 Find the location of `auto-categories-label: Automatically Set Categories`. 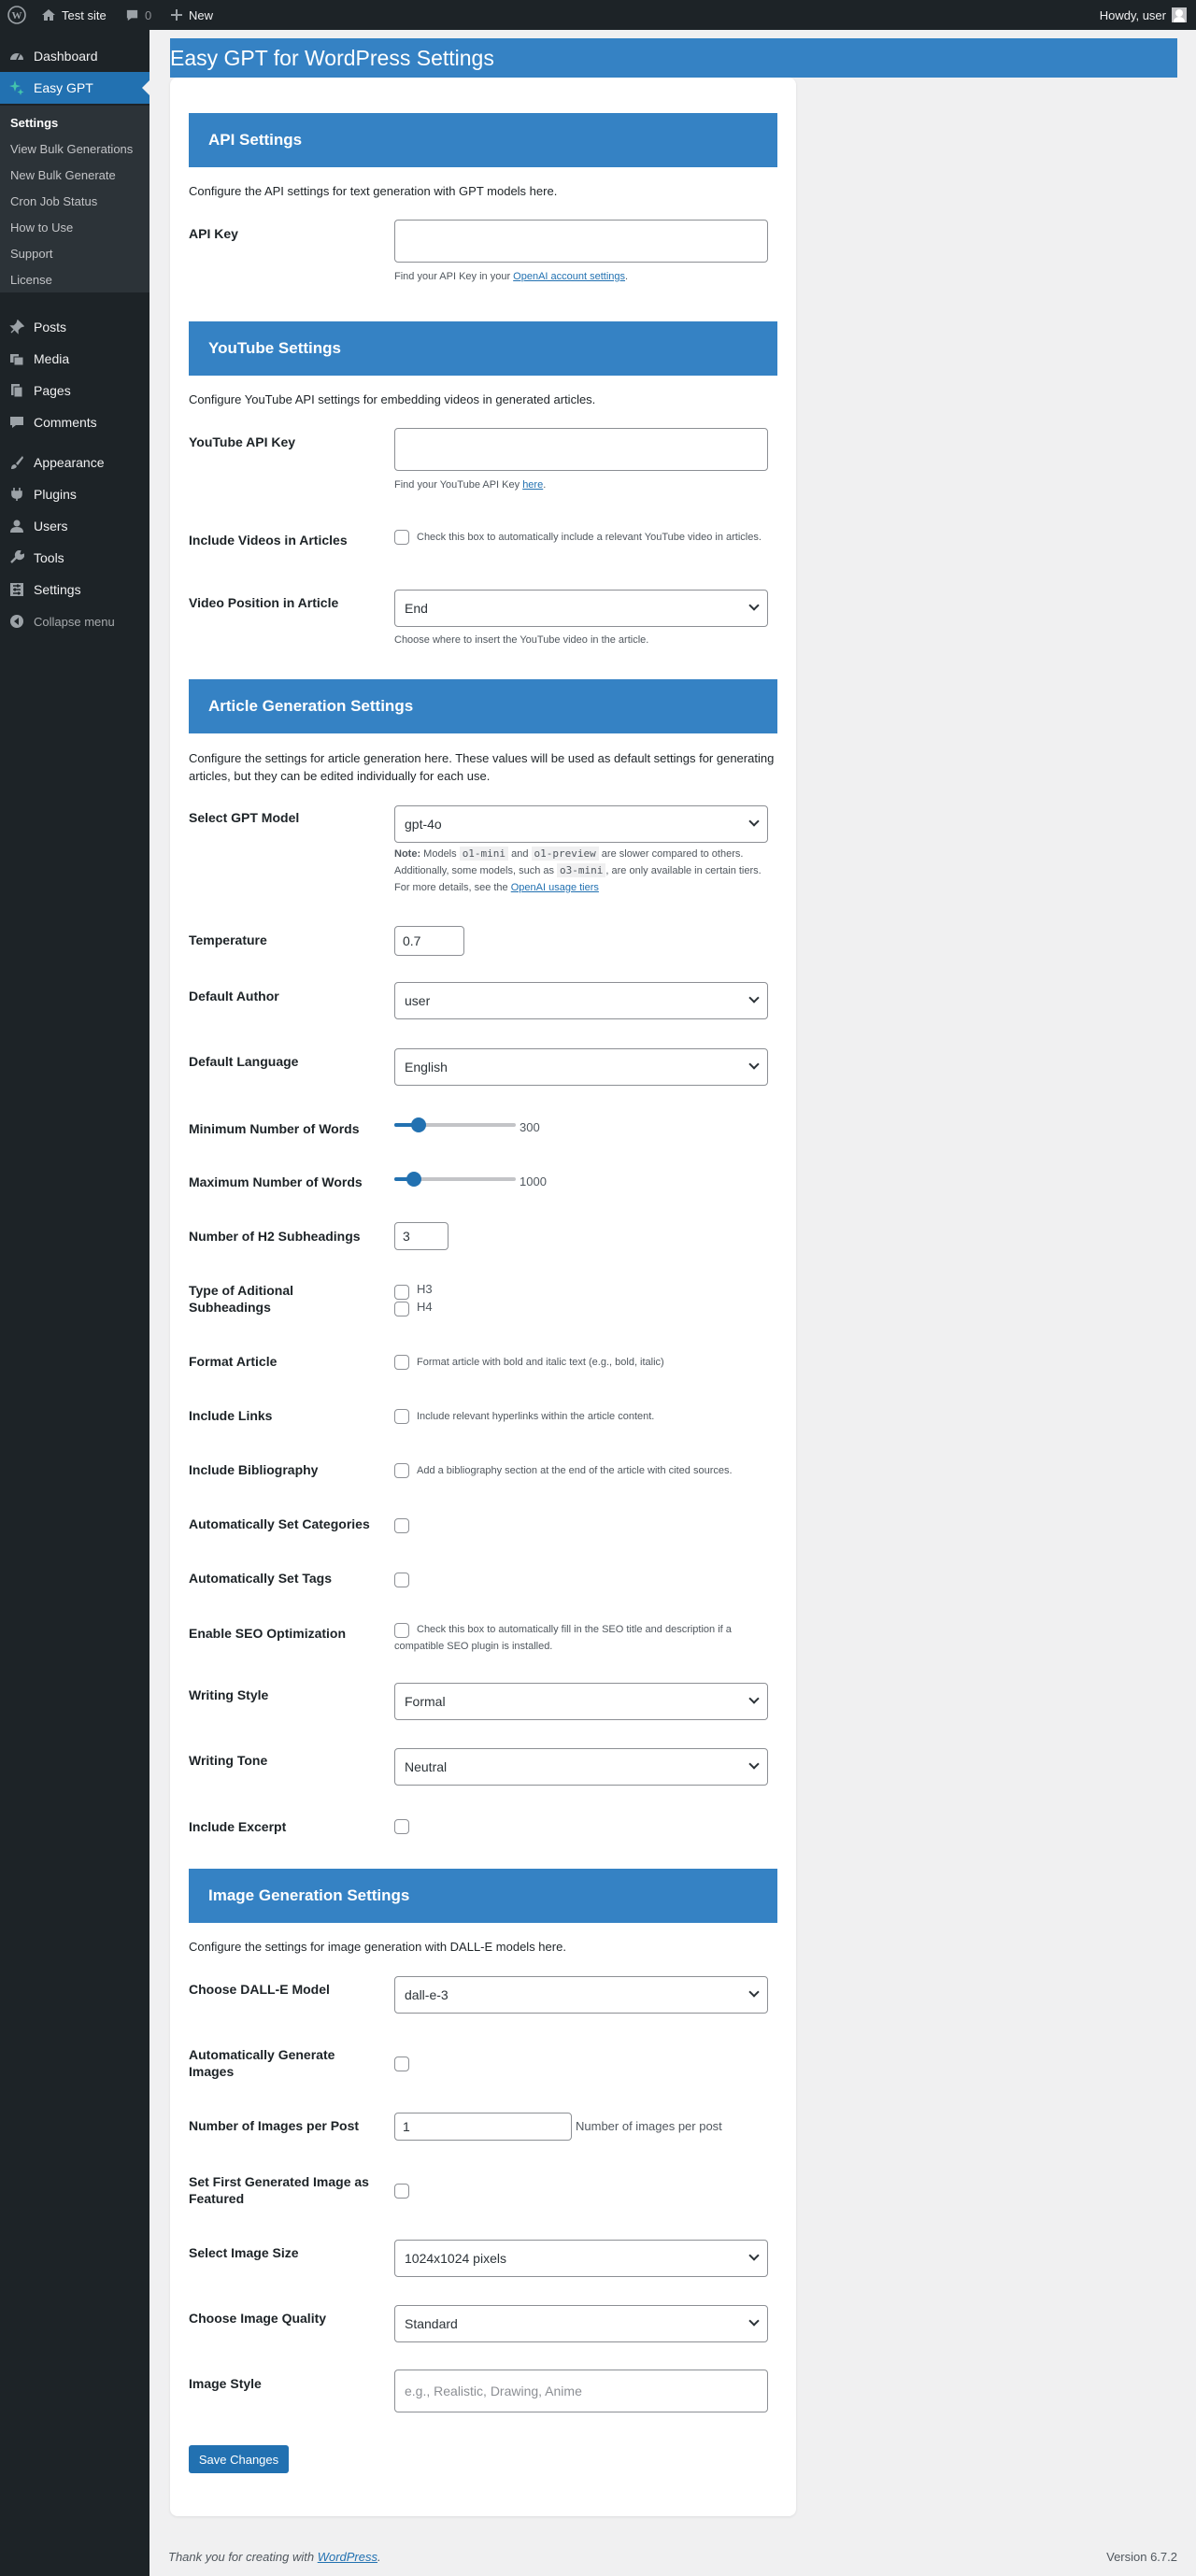

auto-categories-label: Automatically Set Categories is located at coordinates (279, 1524).